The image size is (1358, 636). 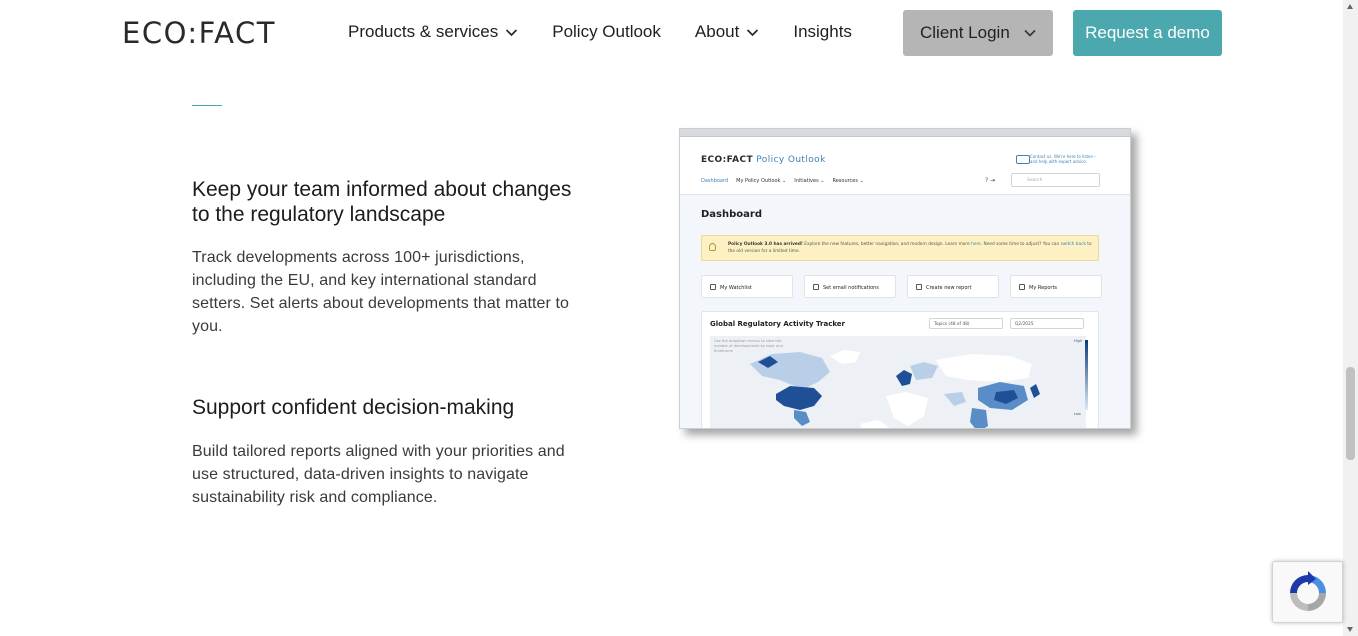 I want to click on mock-card-watchlist: My Watchlist, so click(x=747, y=286).